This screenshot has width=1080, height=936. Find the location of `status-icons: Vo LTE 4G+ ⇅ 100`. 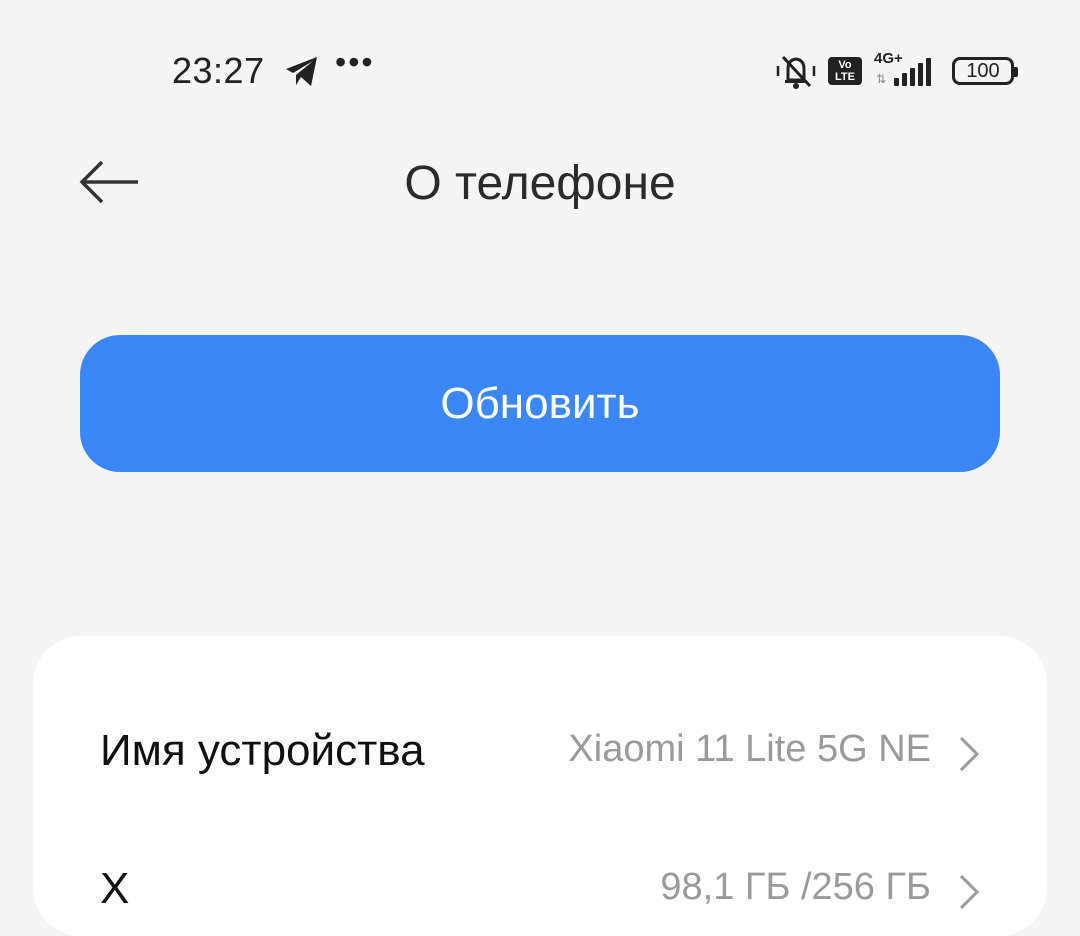

status-icons: Vo LTE 4G+ ⇅ 100 is located at coordinates (896, 70).